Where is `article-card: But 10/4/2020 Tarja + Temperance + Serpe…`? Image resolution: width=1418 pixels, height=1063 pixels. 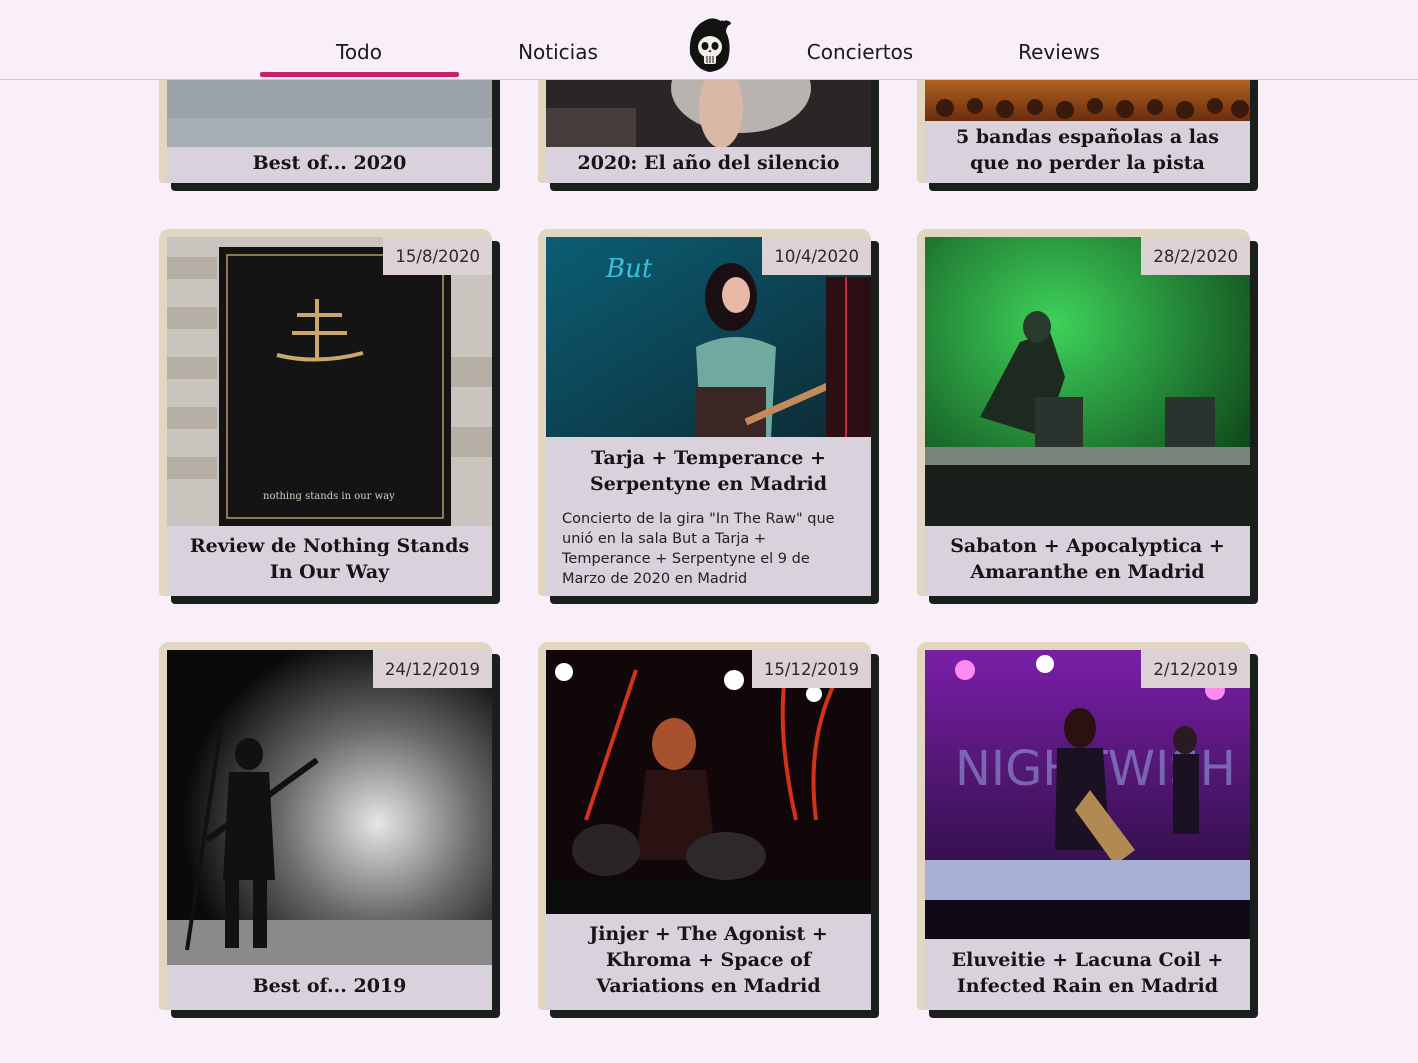
article-card: But 10/4/2020 Tarja + Temperance + Serpe… is located at coordinates (708, 416).